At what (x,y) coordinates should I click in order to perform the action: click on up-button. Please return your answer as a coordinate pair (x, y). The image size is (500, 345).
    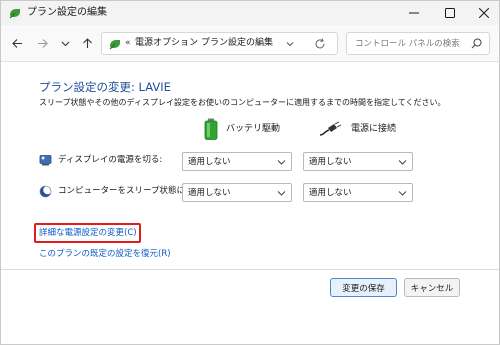
    Looking at the image, I should click on (87, 43).